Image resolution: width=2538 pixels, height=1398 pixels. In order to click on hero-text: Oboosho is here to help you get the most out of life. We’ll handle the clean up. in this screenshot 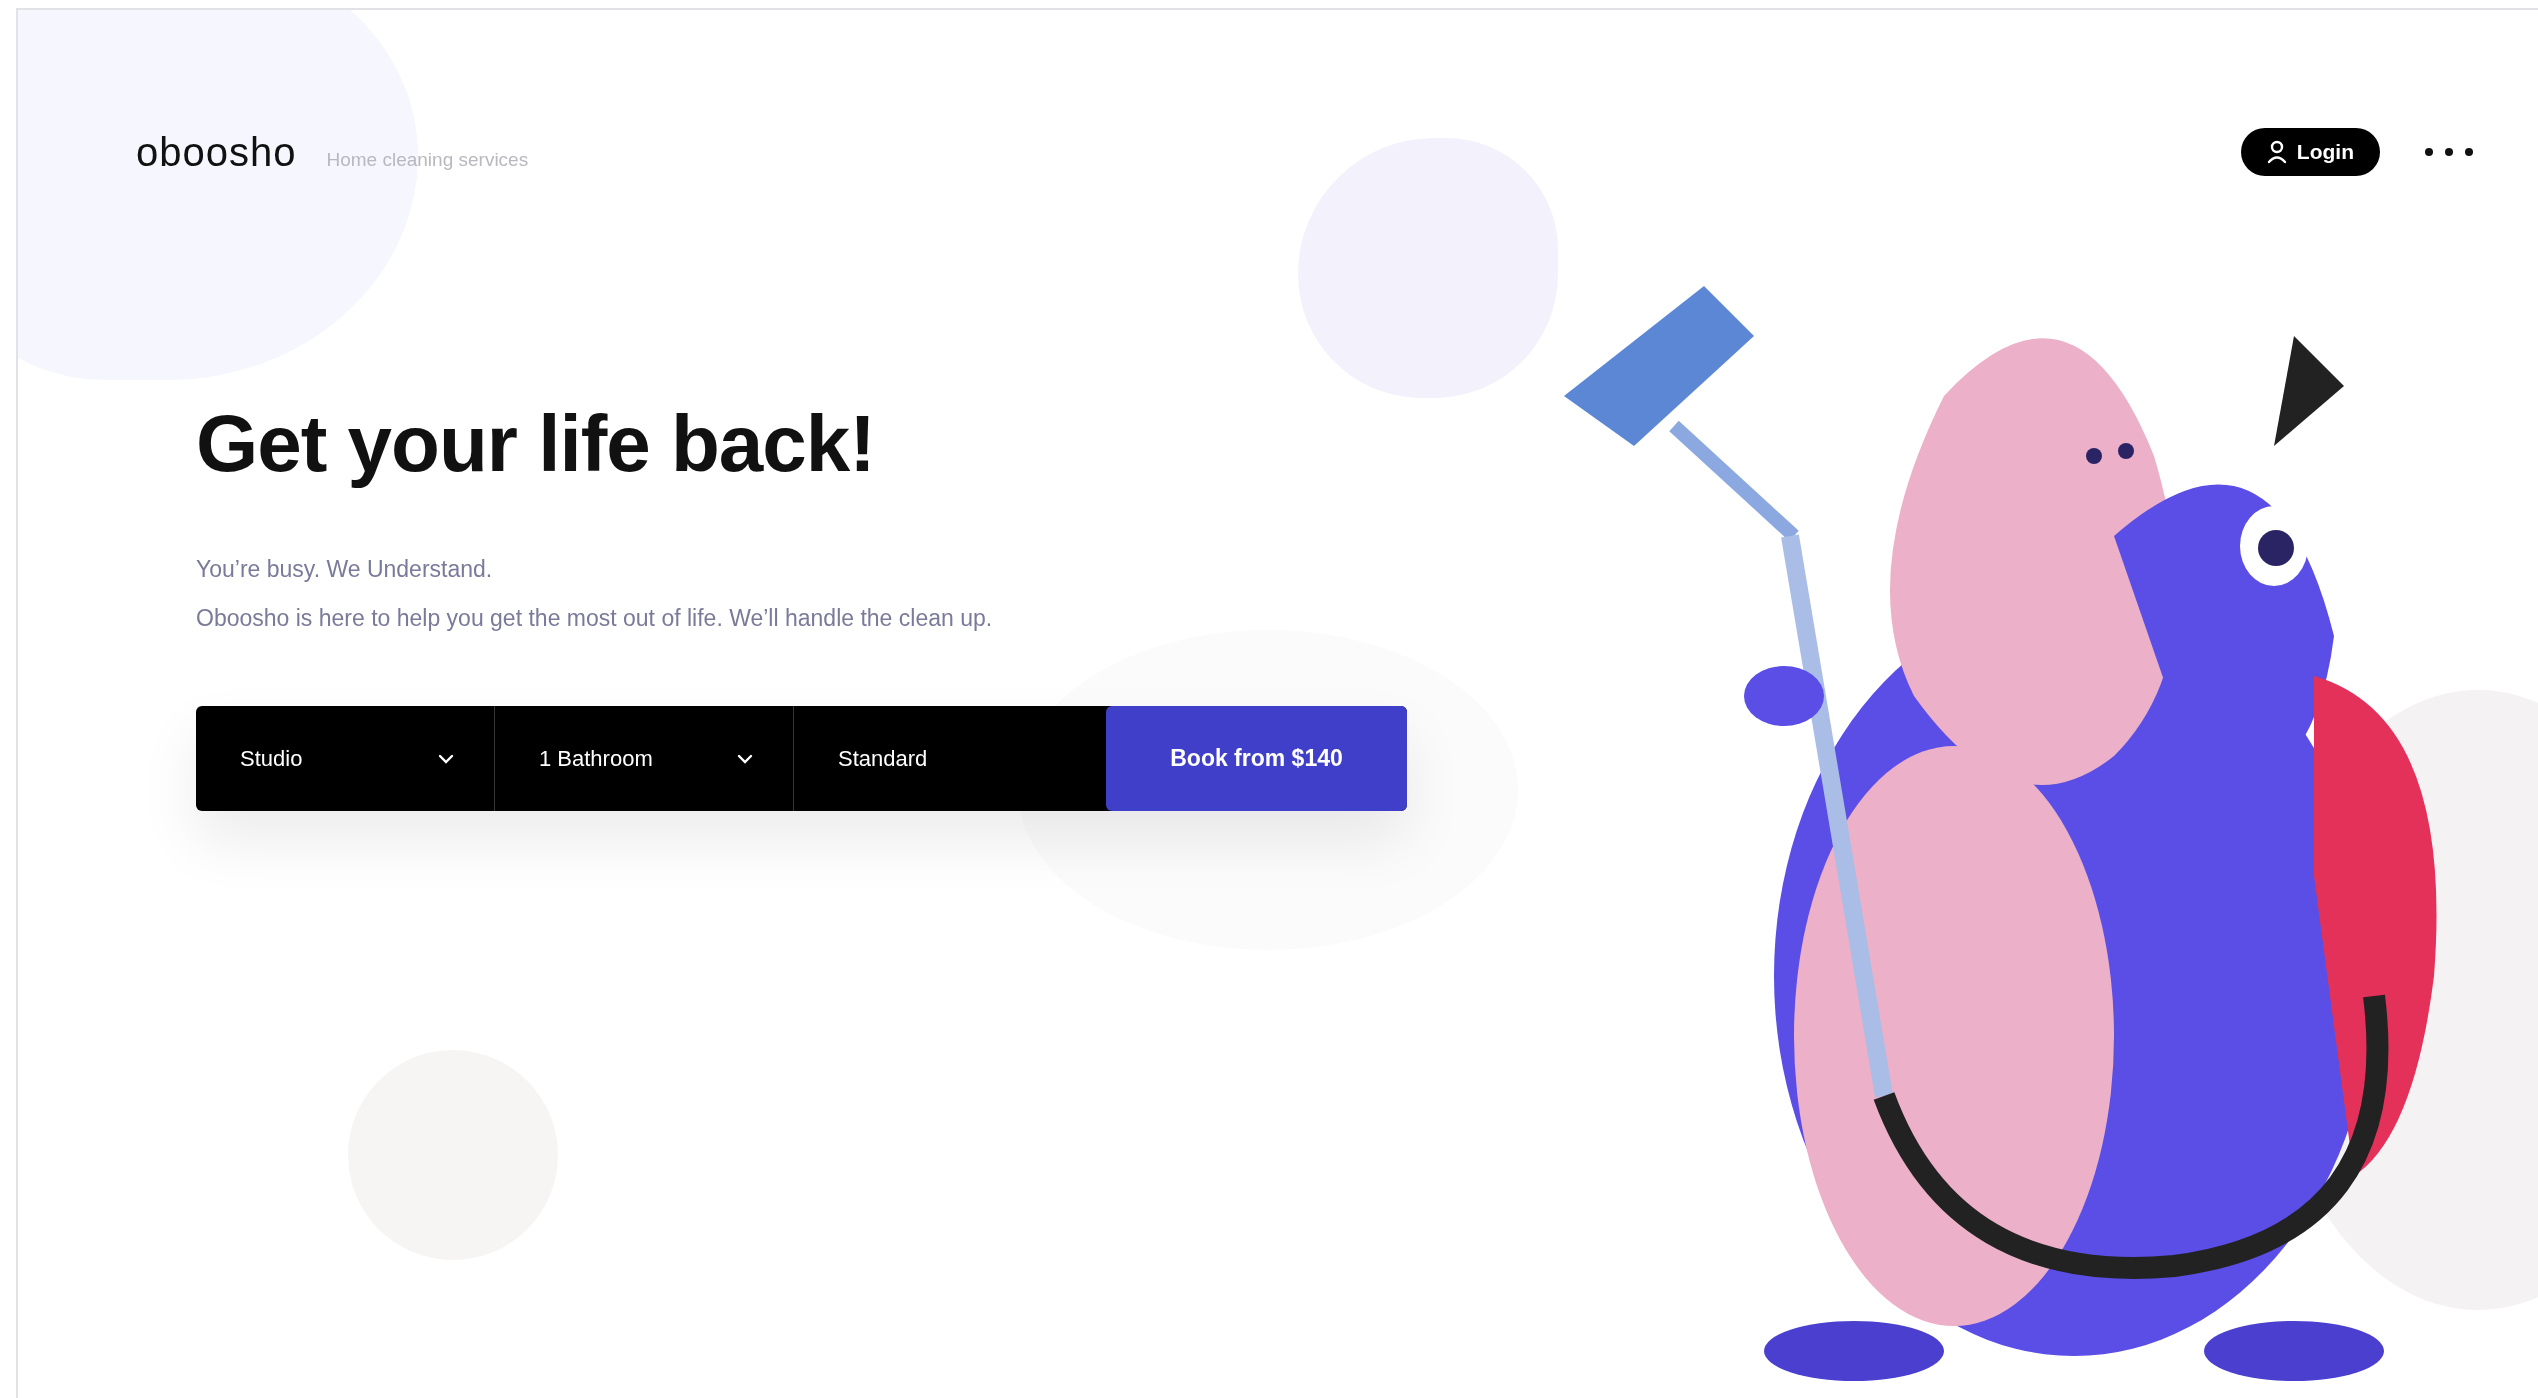, I will do `click(595, 618)`.